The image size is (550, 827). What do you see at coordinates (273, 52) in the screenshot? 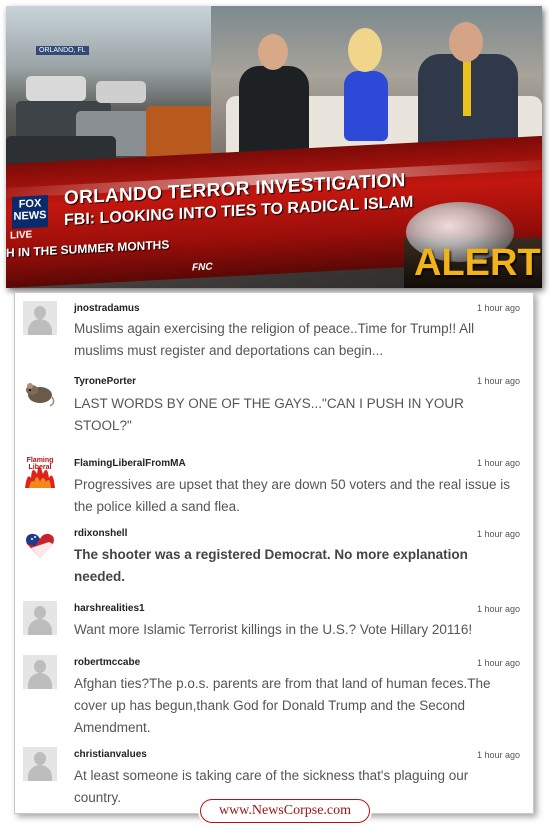
I see `anchor-left-head` at bounding box center [273, 52].